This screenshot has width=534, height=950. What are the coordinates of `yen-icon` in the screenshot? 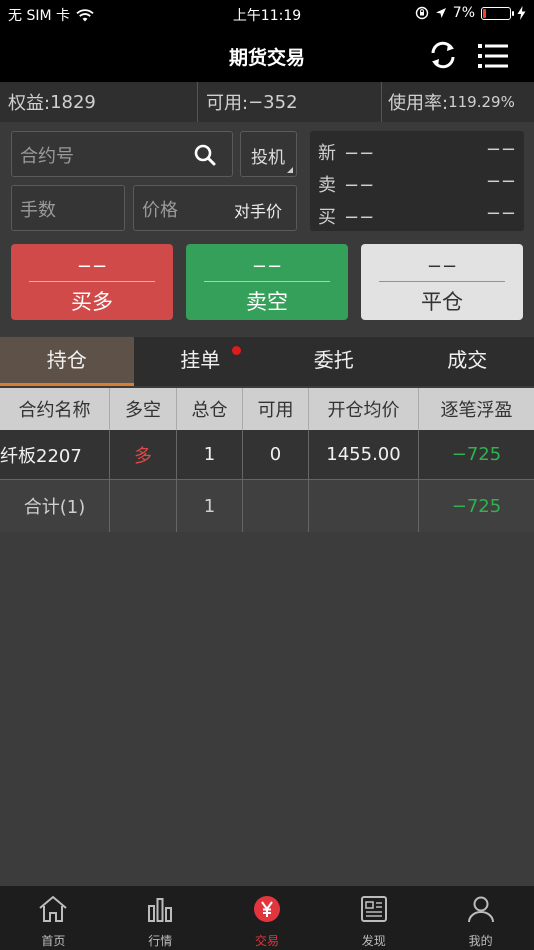 It's located at (266, 909).